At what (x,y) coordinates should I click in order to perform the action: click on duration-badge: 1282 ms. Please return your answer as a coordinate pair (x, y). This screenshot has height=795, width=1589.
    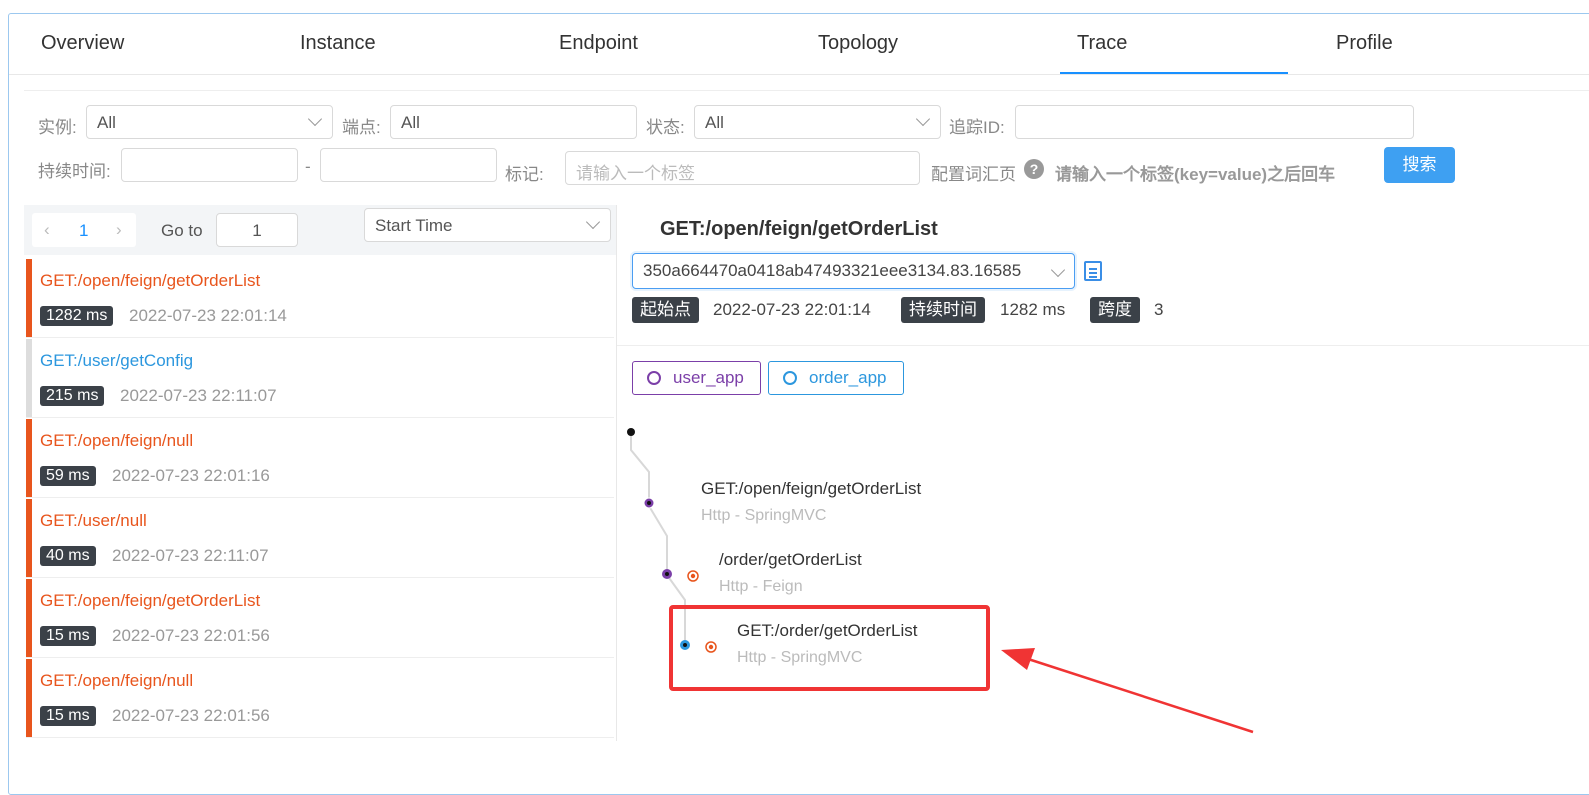
    Looking at the image, I should click on (77, 316).